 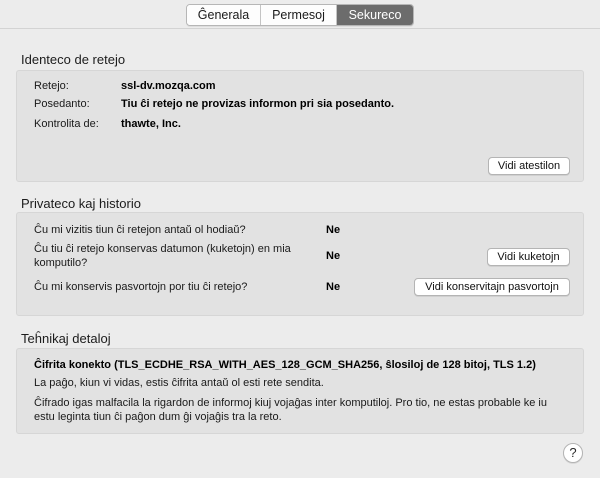 I want to click on tab-permissions: Permesoj, so click(x=299, y=15).